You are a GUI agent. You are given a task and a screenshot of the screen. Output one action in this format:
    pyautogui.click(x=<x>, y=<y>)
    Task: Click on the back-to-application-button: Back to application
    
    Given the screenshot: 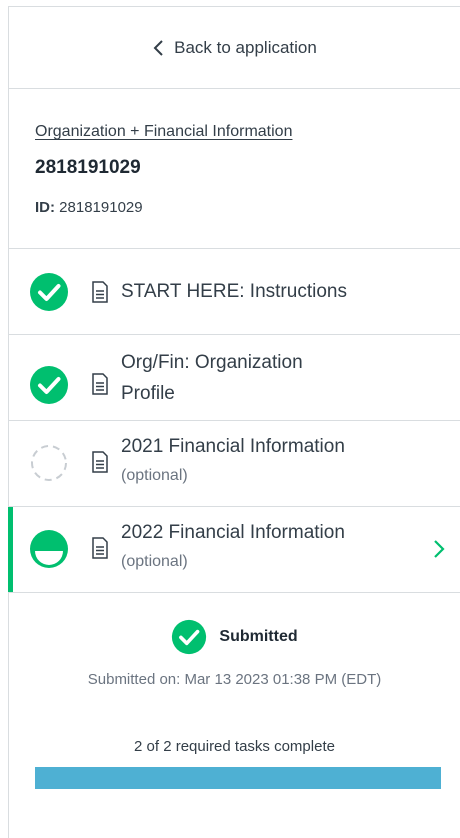 What is the action you would take?
    pyautogui.click(x=234, y=48)
    